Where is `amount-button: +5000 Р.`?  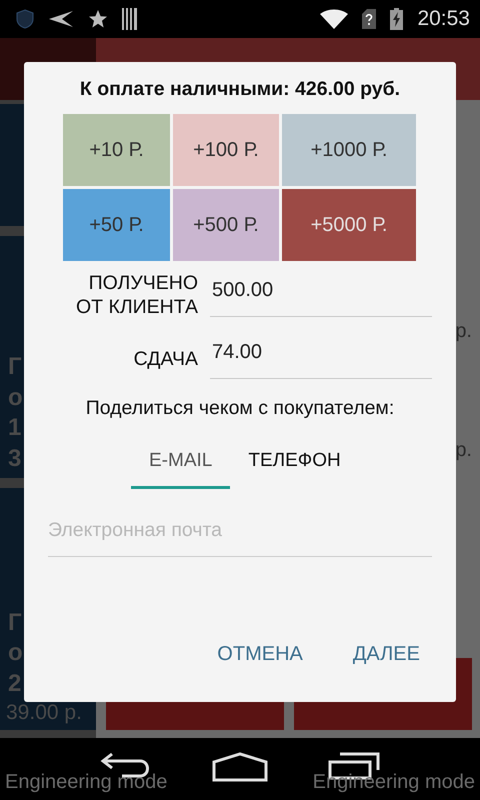
amount-button: +5000 Р. is located at coordinates (349, 225).